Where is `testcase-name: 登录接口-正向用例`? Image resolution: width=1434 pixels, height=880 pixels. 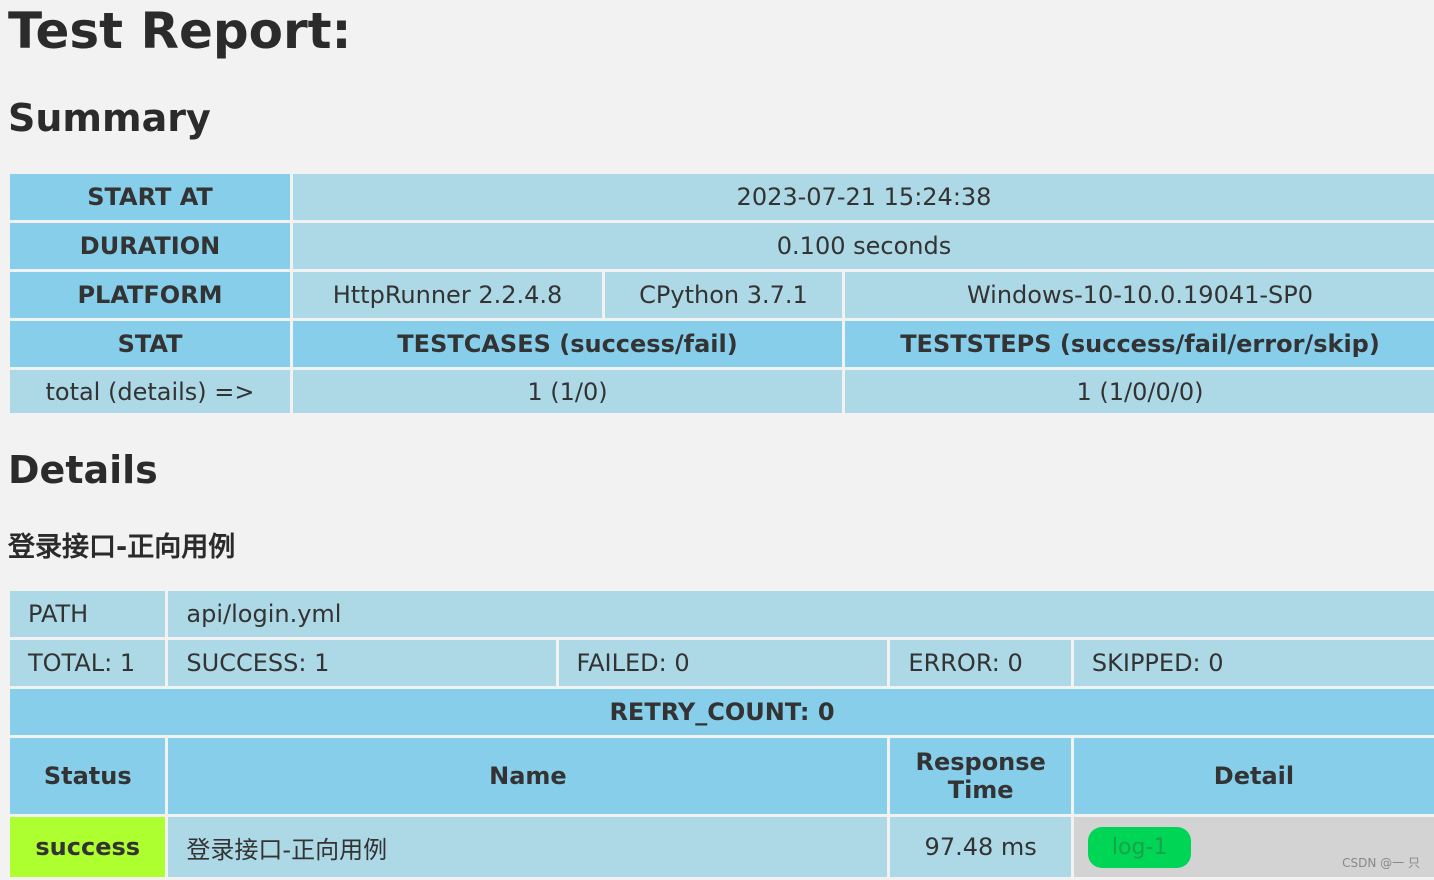
testcase-name: 登录接口-正向用例 is located at coordinates (122, 547).